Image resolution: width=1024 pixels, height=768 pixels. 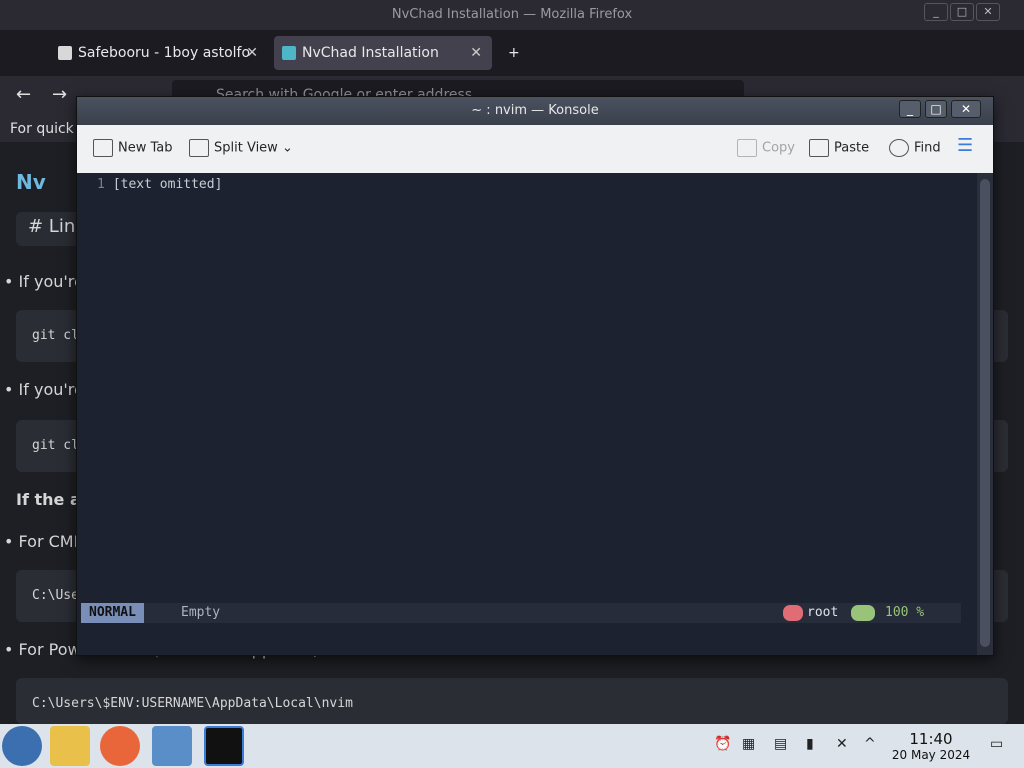 What do you see at coordinates (172, 746) in the screenshot?
I see `system-settings-icon` at bounding box center [172, 746].